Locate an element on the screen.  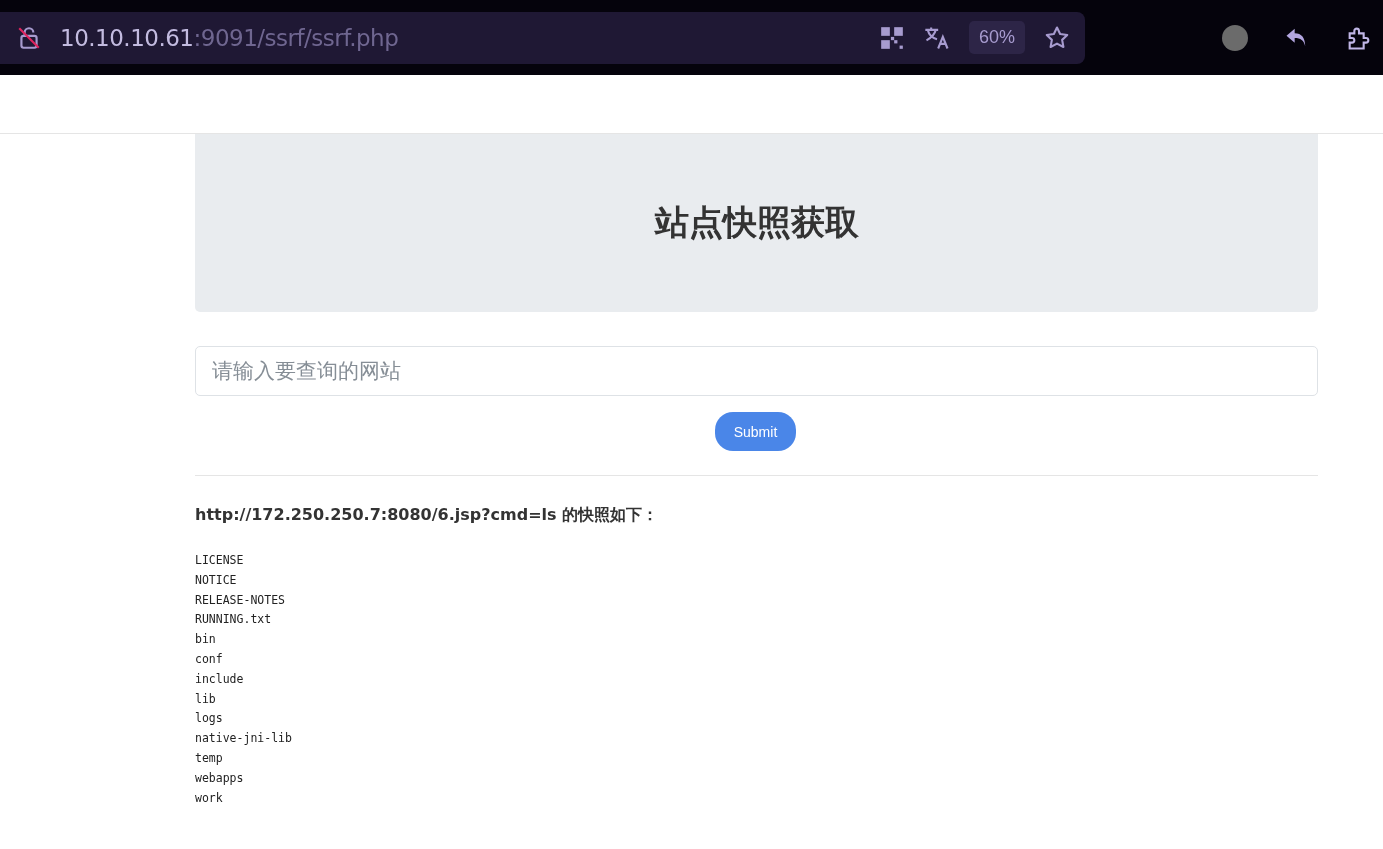
output-line: native-jni-lib is located at coordinates (244, 739).